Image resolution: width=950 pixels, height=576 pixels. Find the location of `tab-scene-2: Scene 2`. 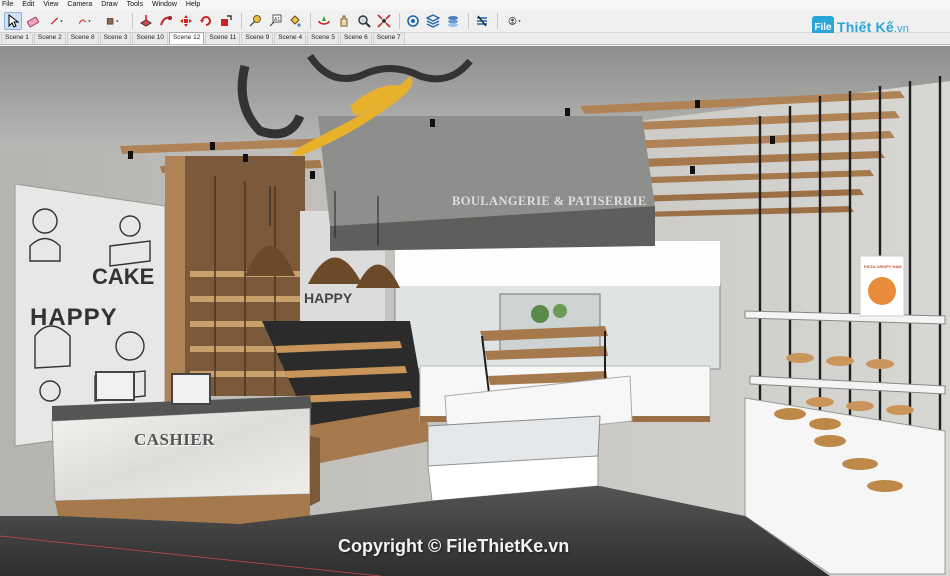

tab-scene-2: Scene 2 is located at coordinates (49, 38).